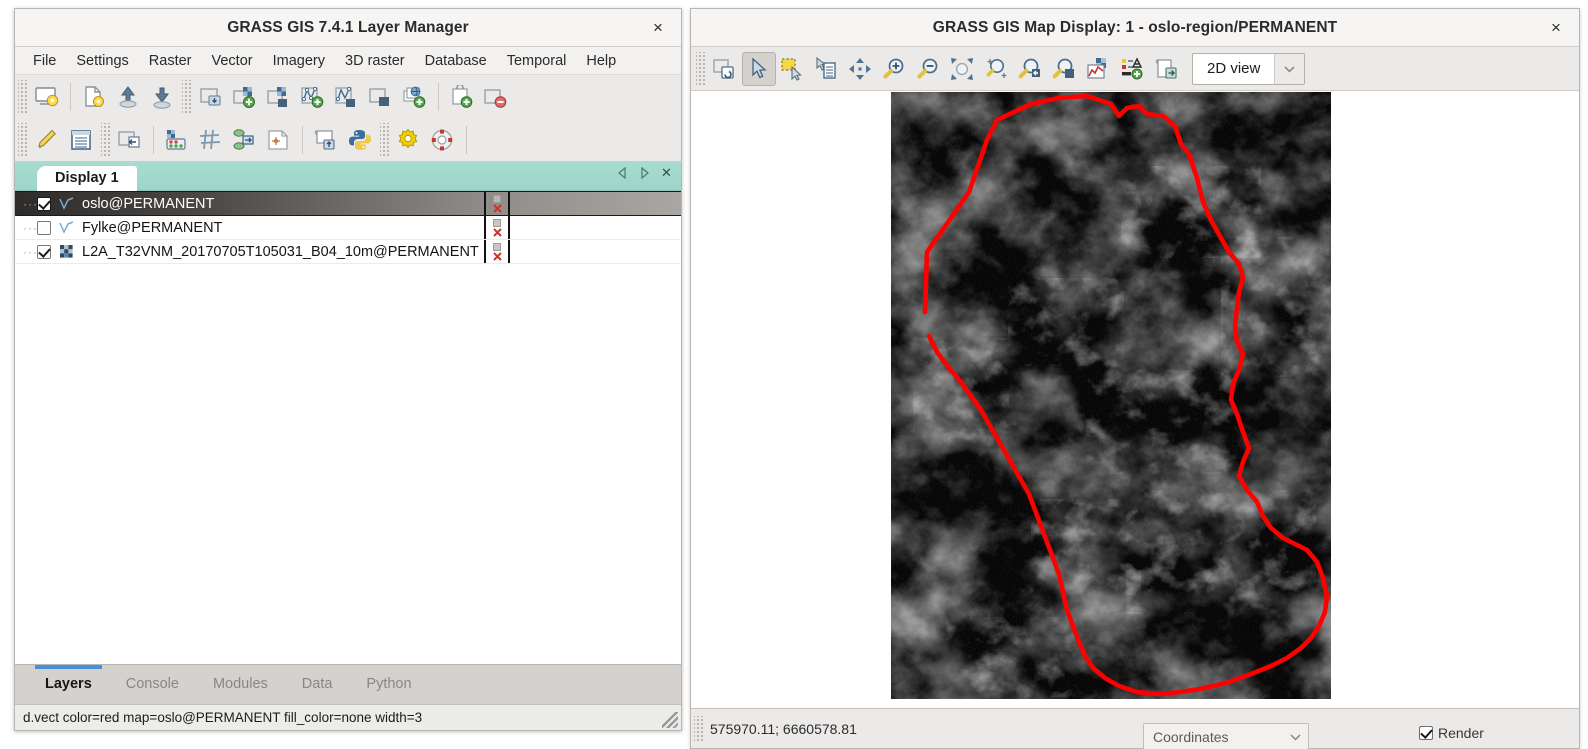  What do you see at coordinates (170, 61) in the screenshot?
I see `menu-raster: Raster` at bounding box center [170, 61].